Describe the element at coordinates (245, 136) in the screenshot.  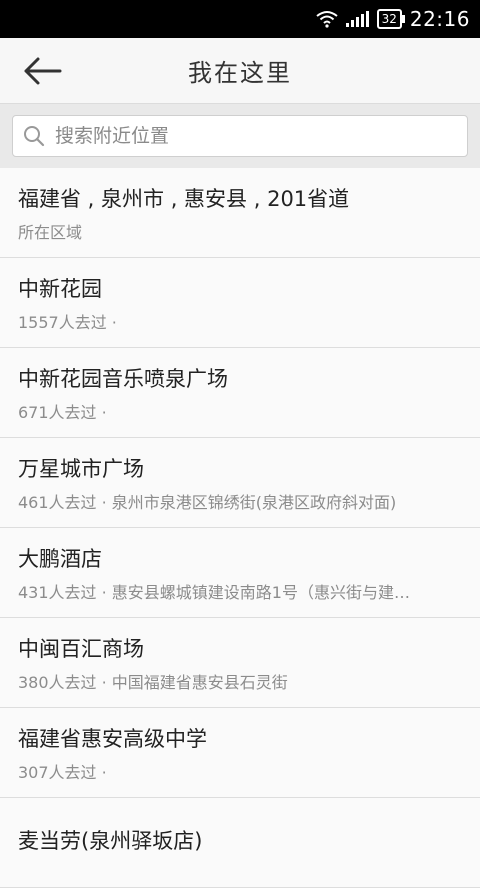
I see `search-input` at that location.